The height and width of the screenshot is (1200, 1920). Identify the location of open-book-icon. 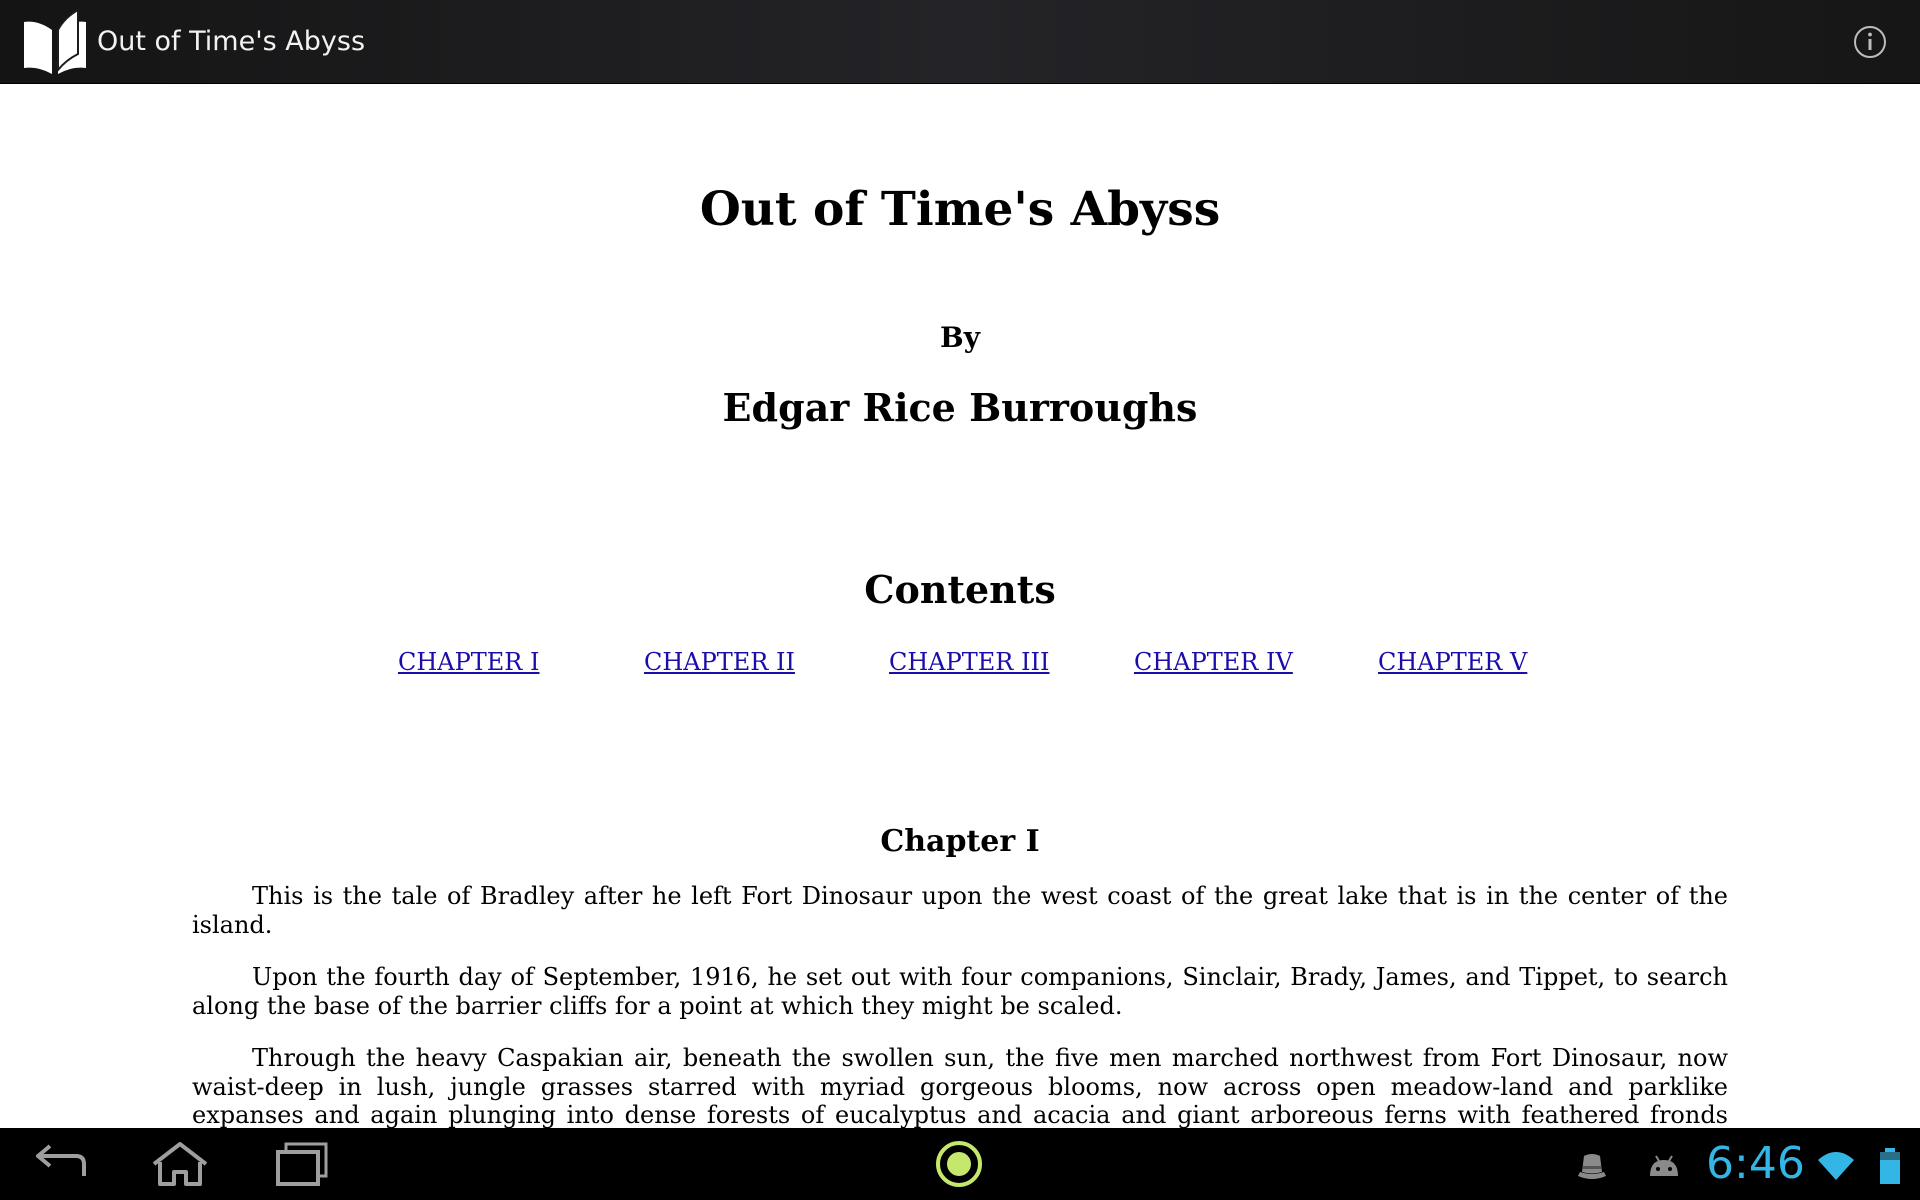
(55, 42).